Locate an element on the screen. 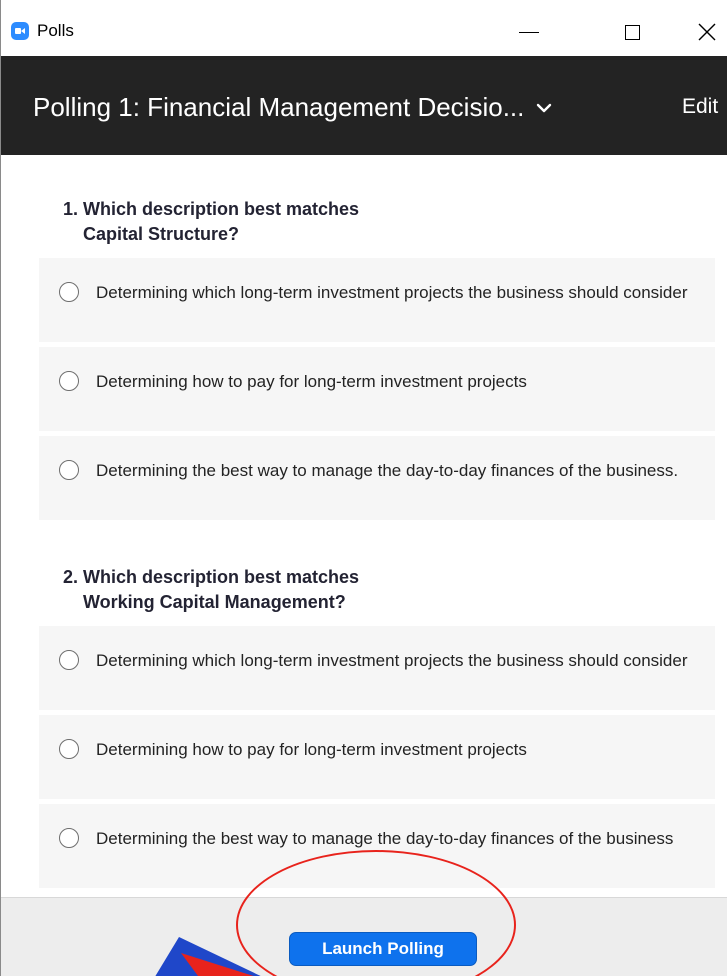 This screenshot has width=727, height=976. poll-footer: Launch Polling is located at coordinates (364, 936).